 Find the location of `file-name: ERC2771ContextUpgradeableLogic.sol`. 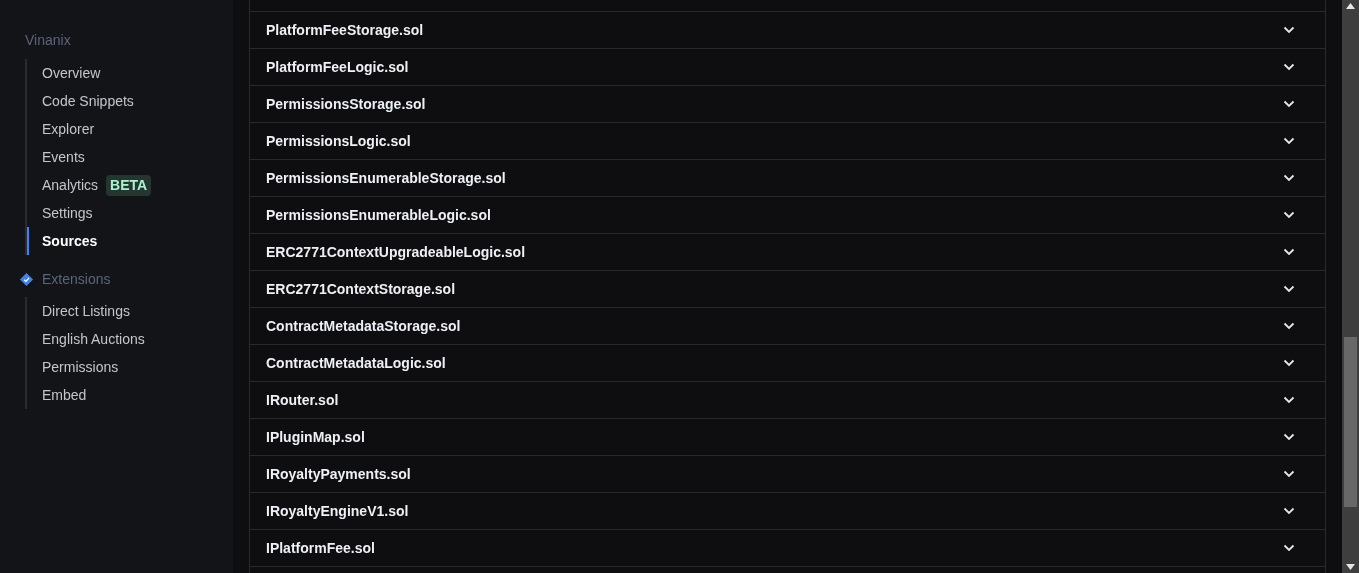

file-name: ERC2771ContextUpgradeableLogic.sol is located at coordinates (396, 252).